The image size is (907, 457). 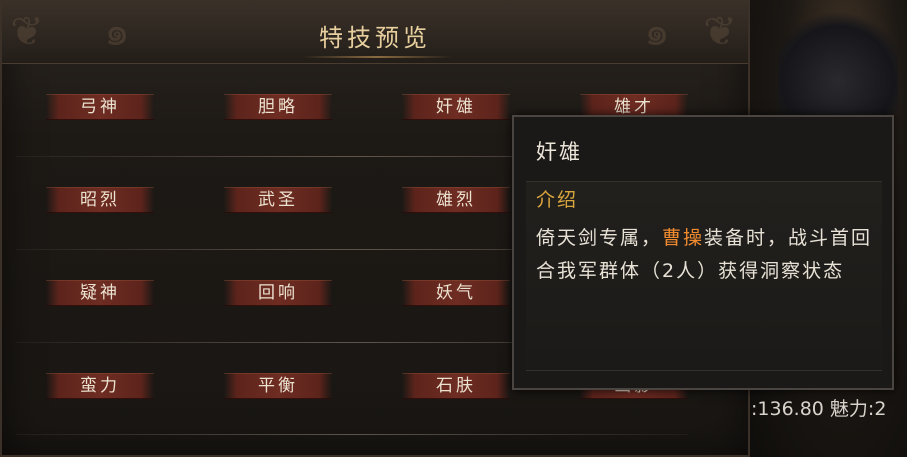 I want to click on stat-readout: :136.80 魅力:2, so click(x=819, y=409).